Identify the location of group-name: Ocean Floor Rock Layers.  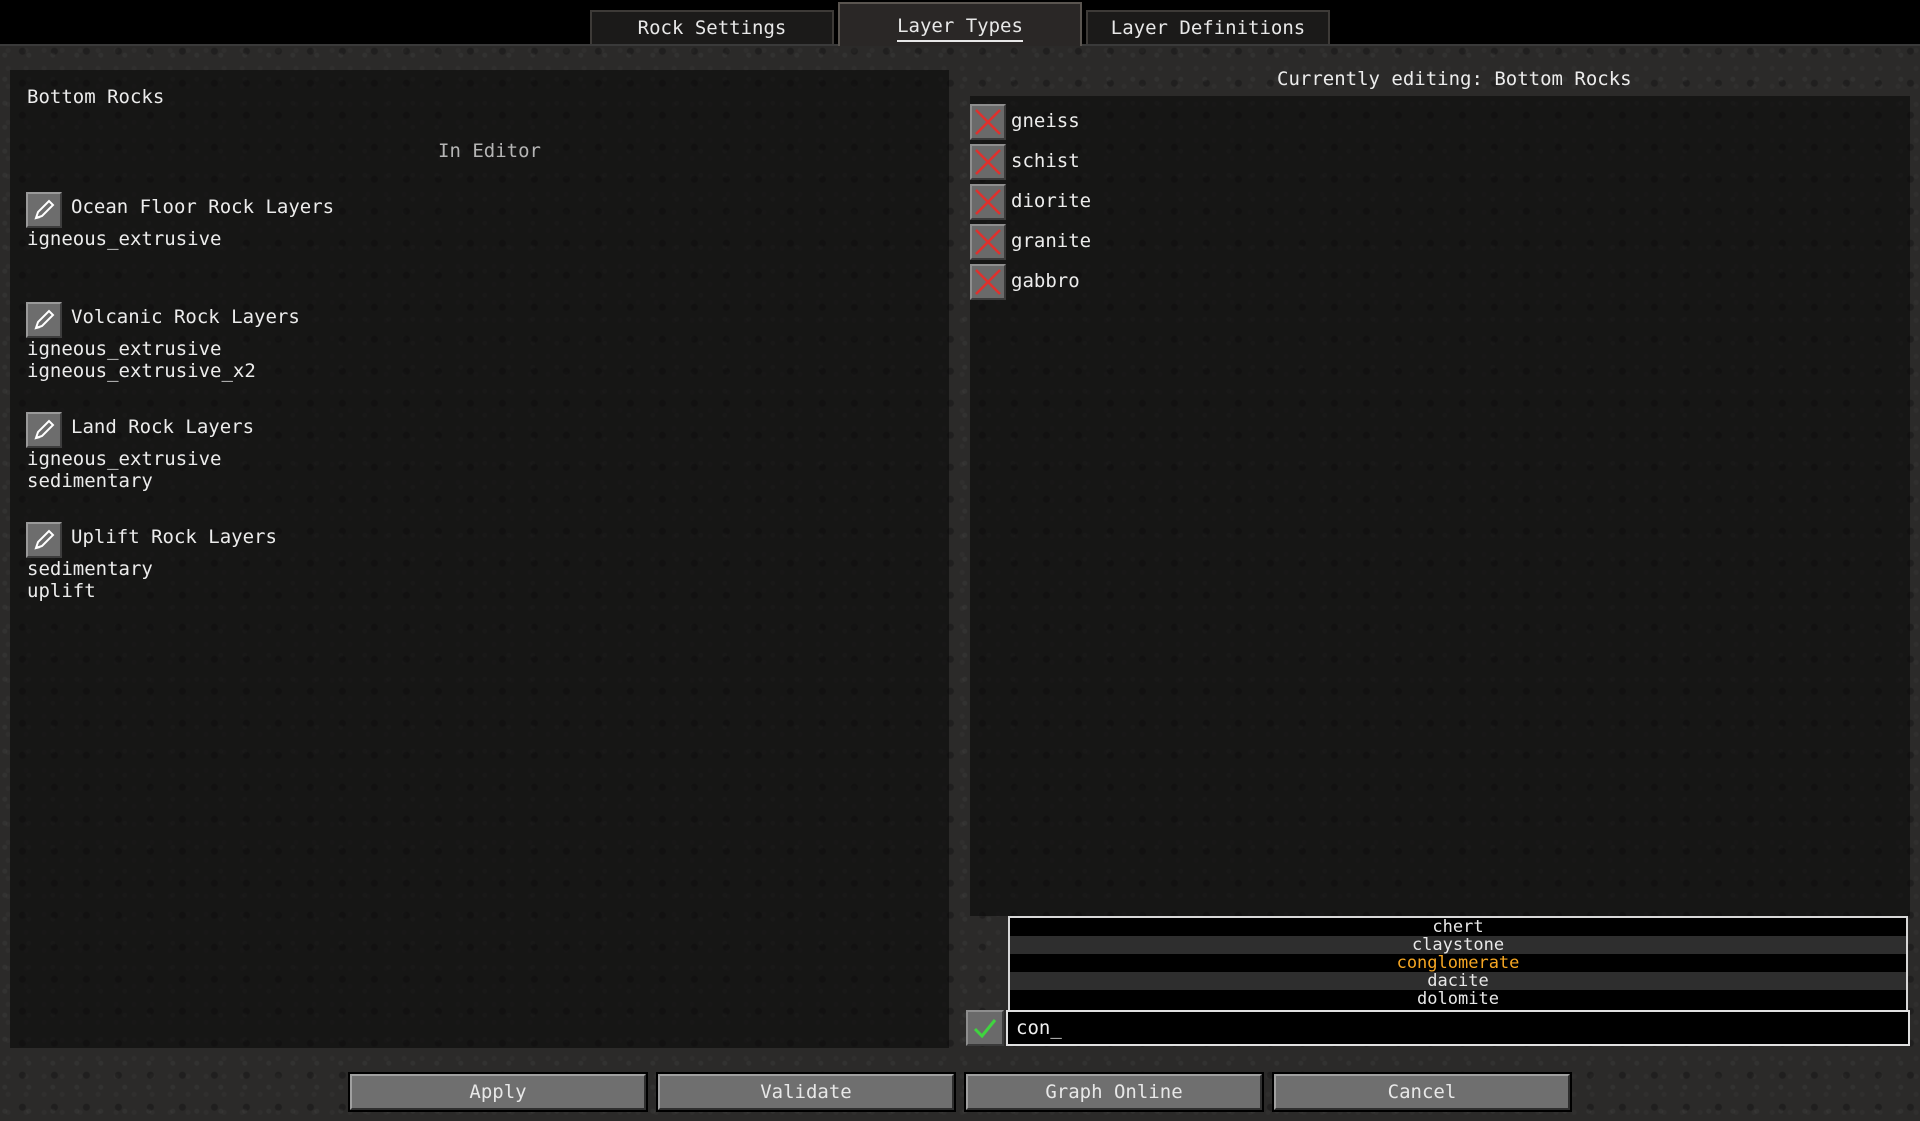
(203, 207).